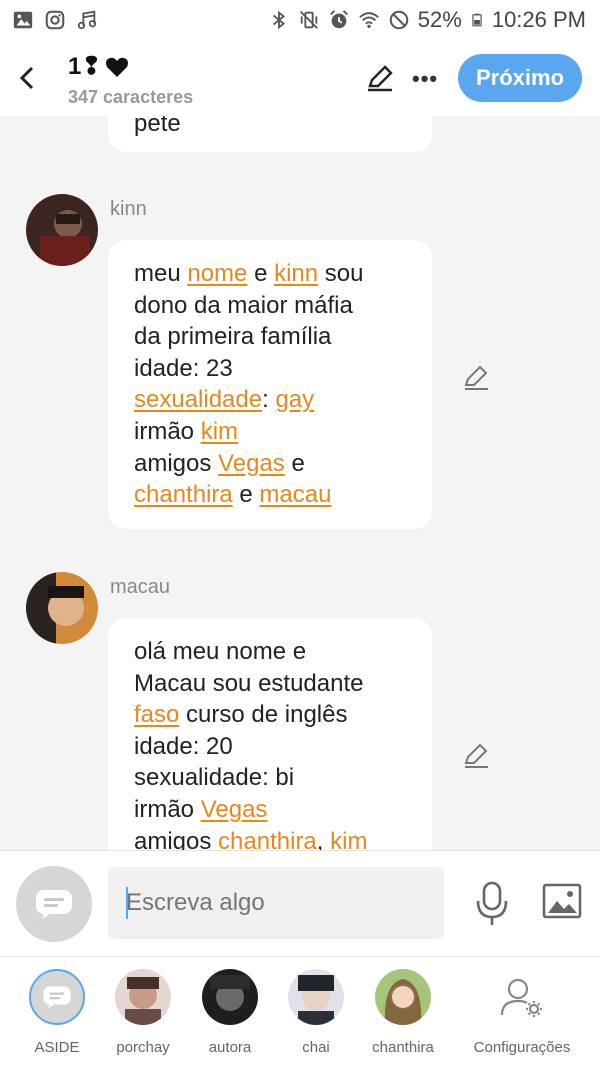 This screenshot has height=1067, width=600. Describe the element at coordinates (214, 778) in the screenshot. I see `message-text: sexualidade: bi` at that location.